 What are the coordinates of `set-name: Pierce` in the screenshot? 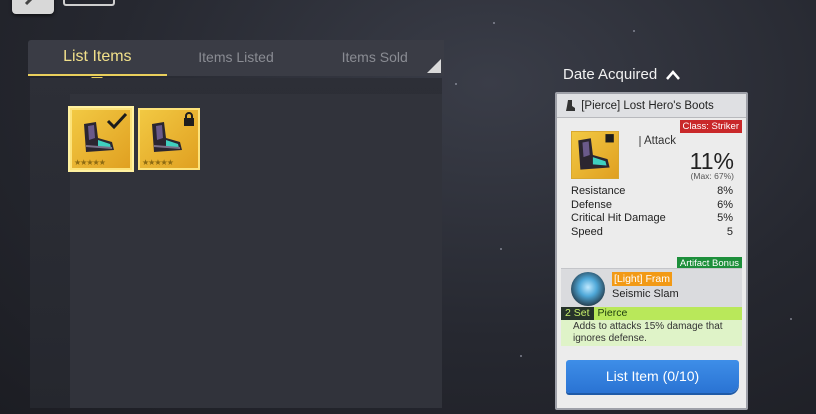 It's located at (612, 313).